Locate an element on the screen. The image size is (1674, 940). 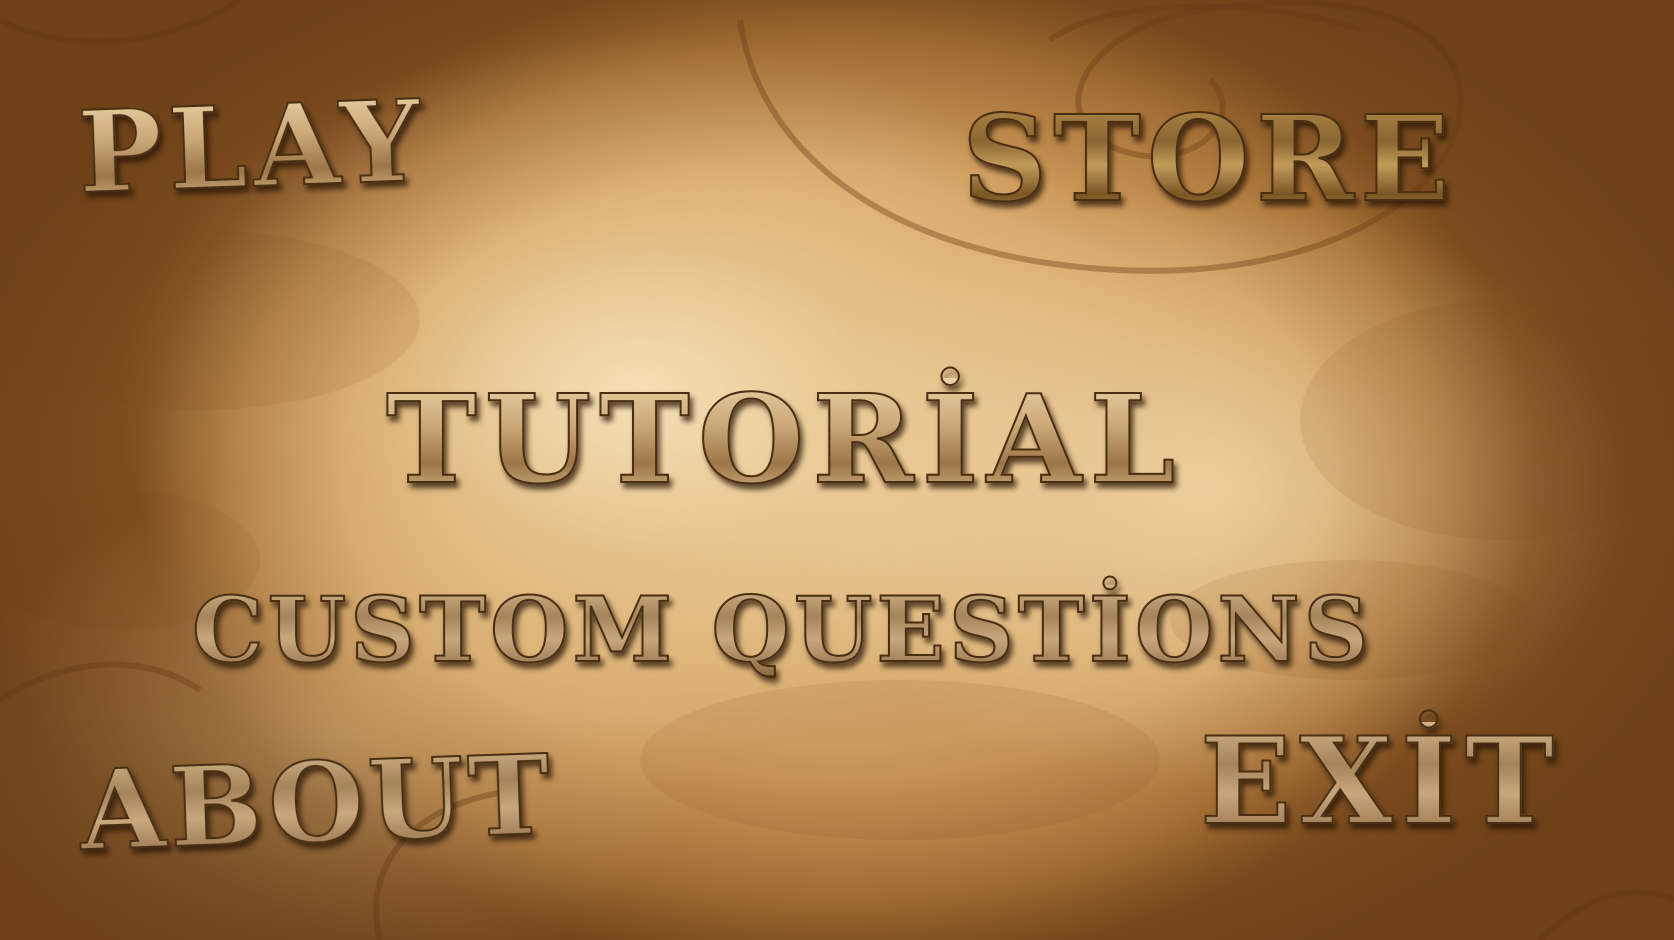
custom-questions-button: CUSTOM QUESTİONS is located at coordinates (782, 630).